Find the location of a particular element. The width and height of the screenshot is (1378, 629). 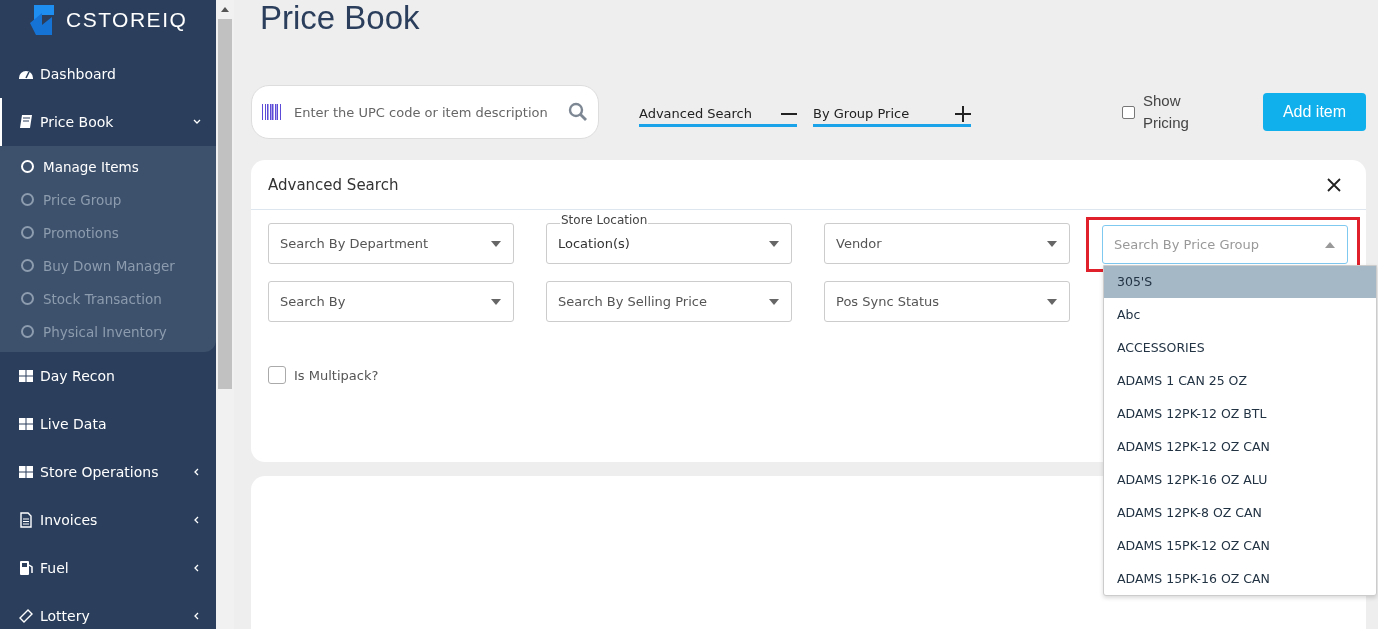

checkbox-label: Is Multipack? is located at coordinates (336, 375).